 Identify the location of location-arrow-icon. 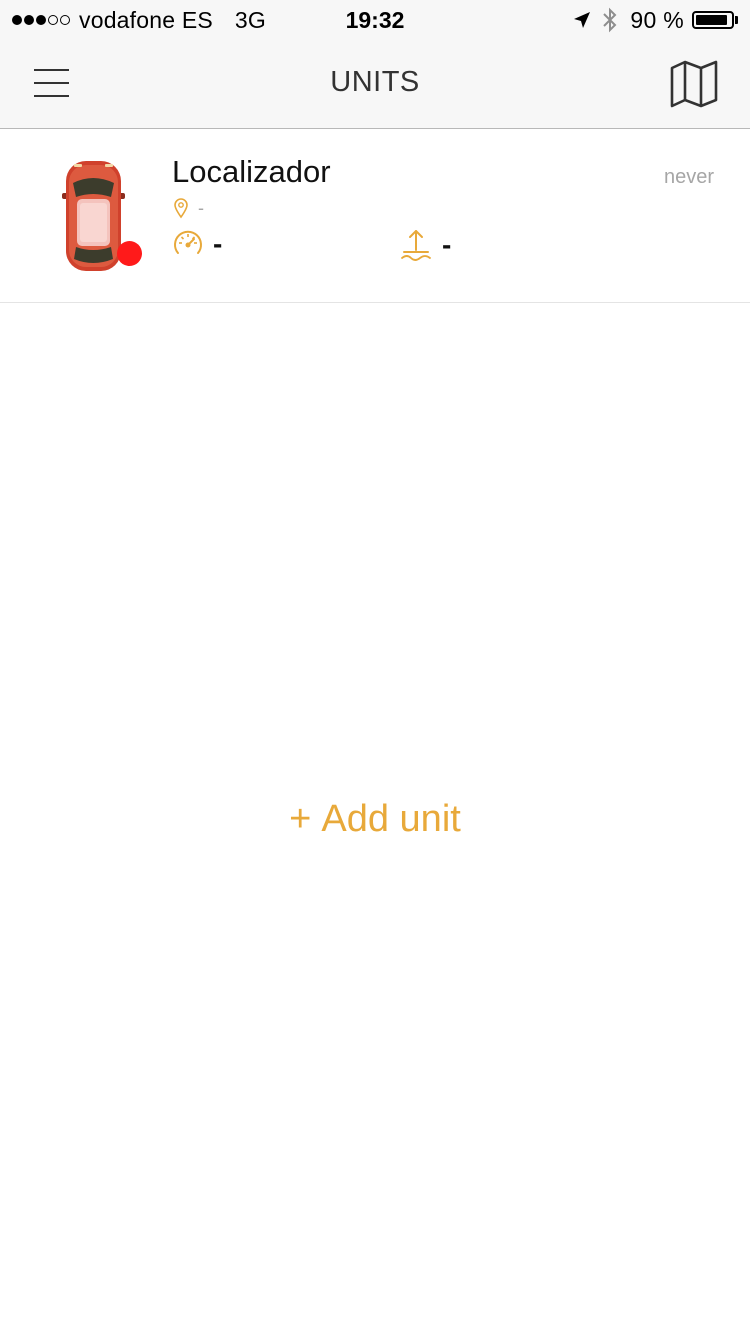
(582, 20).